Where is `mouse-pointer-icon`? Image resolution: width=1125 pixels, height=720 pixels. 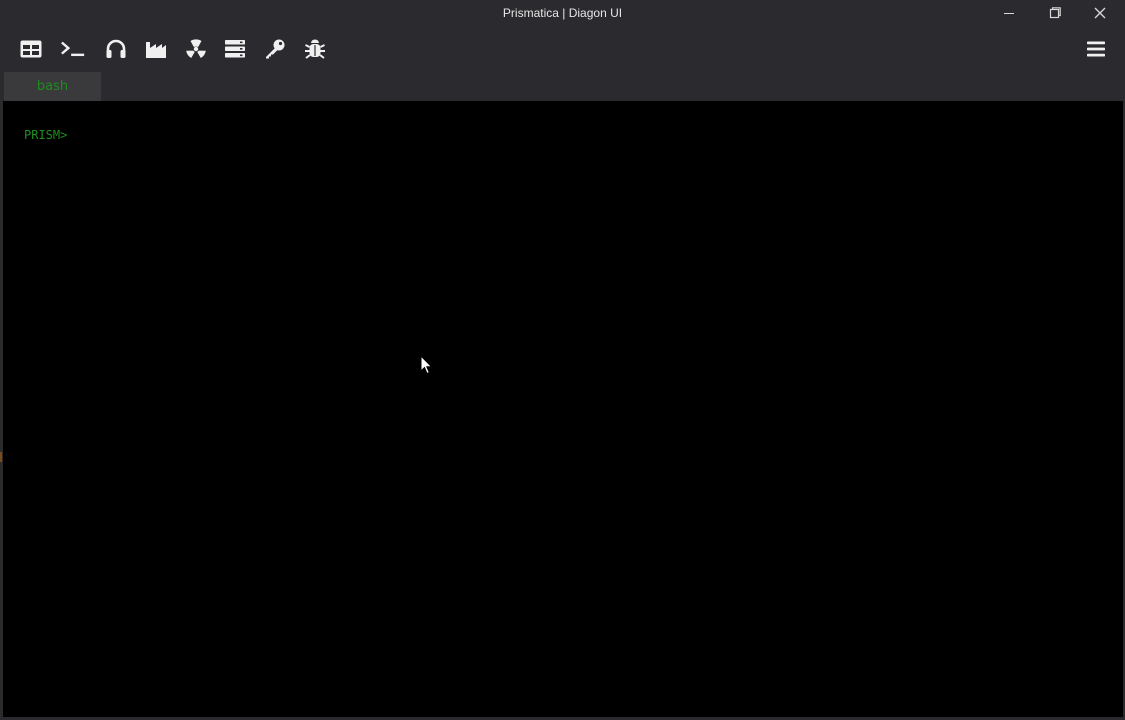 mouse-pointer-icon is located at coordinates (426, 365).